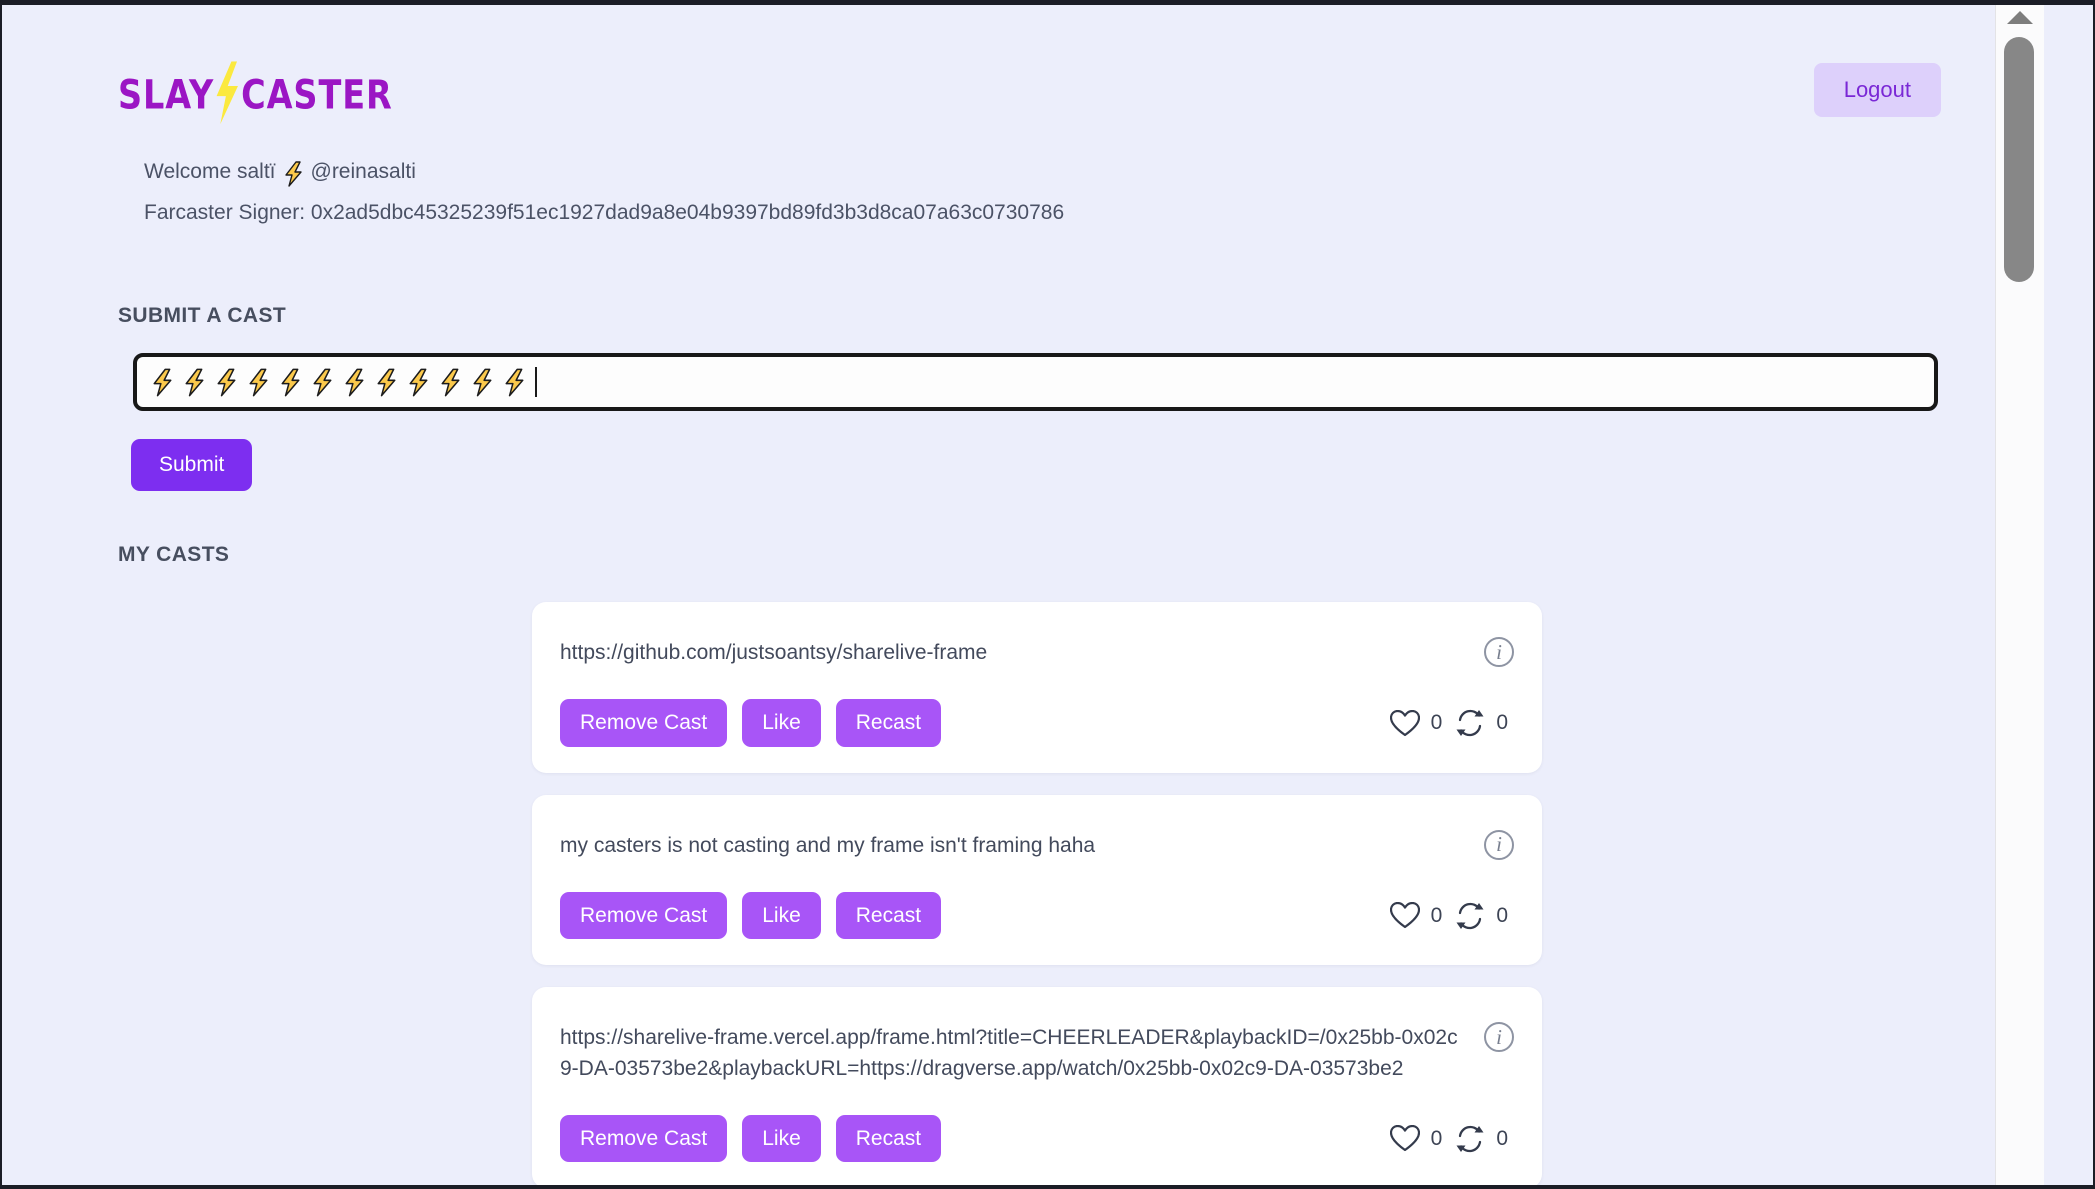 Image resolution: width=2095 pixels, height=1189 pixels. Describe the element at coordinates (210, 171) in the screenshot. I see `welcome-text: Welcome saltï` at that location.